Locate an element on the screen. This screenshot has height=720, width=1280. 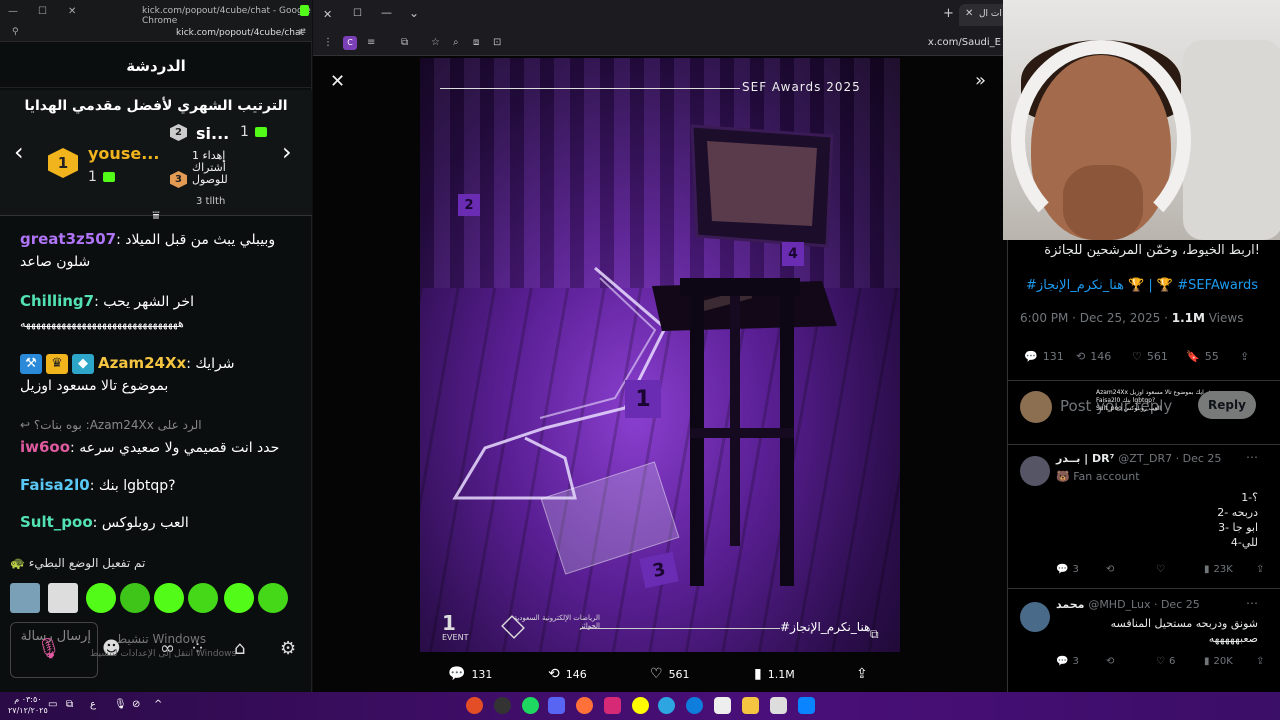
close-window-icon: ✕ is located at coordinates (327, 14).